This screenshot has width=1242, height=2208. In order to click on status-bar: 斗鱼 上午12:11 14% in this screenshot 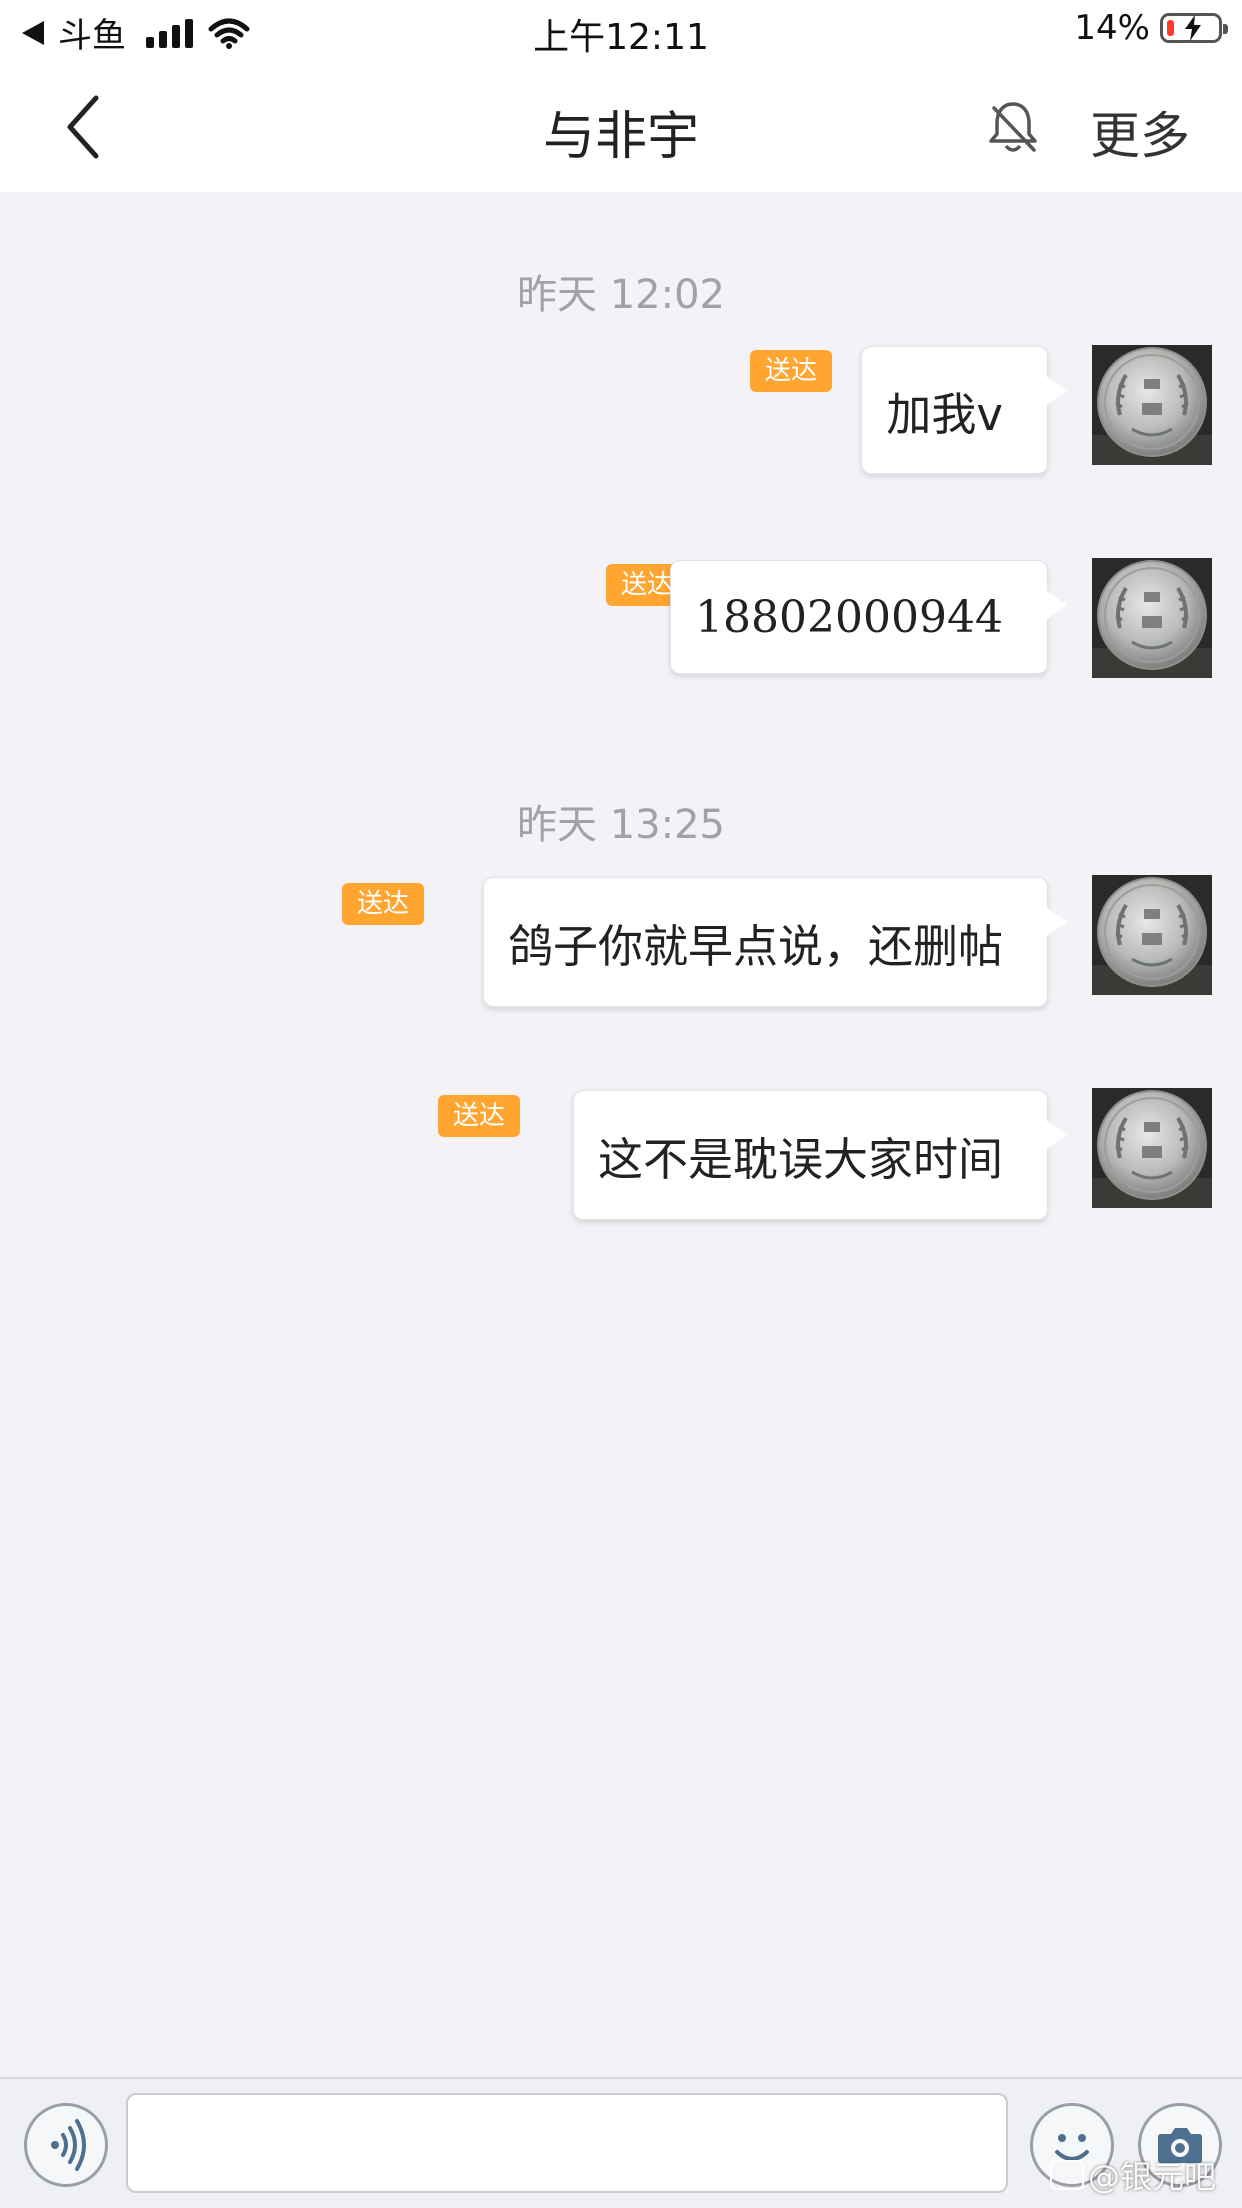, I will do `click(621, 31)`.